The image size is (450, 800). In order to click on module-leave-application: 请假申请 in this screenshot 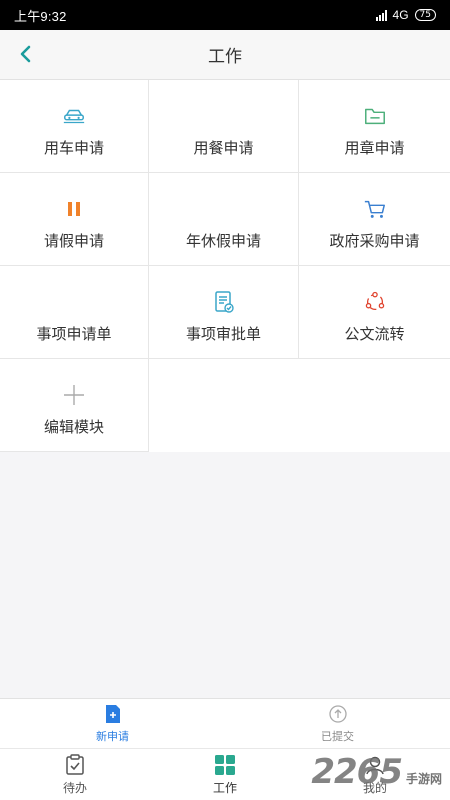, I will do `click(74, 219)`.